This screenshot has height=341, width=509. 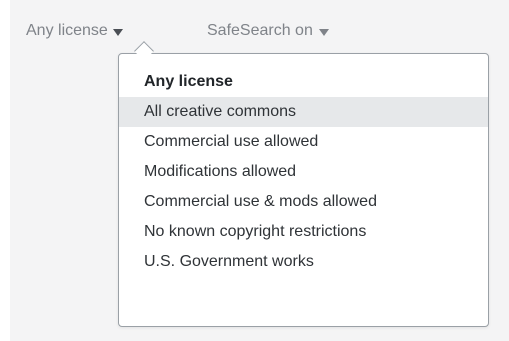 I want to click on license-option-commercial-and-mods: Commercial use & mods allowed, so click(x=303, y=202).